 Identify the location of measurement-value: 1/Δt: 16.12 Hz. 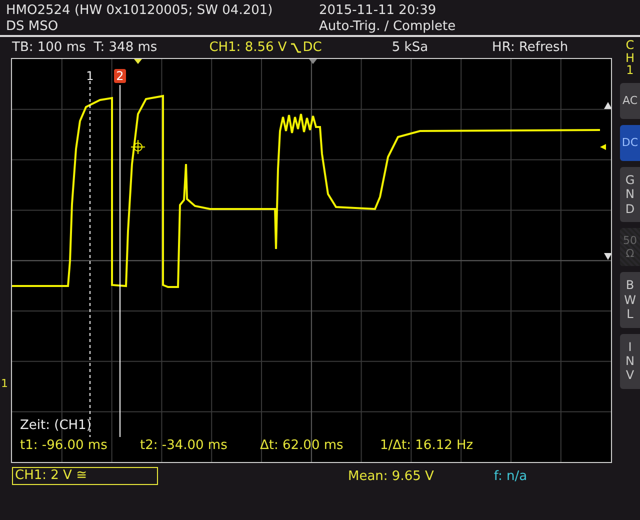
(427, 446).